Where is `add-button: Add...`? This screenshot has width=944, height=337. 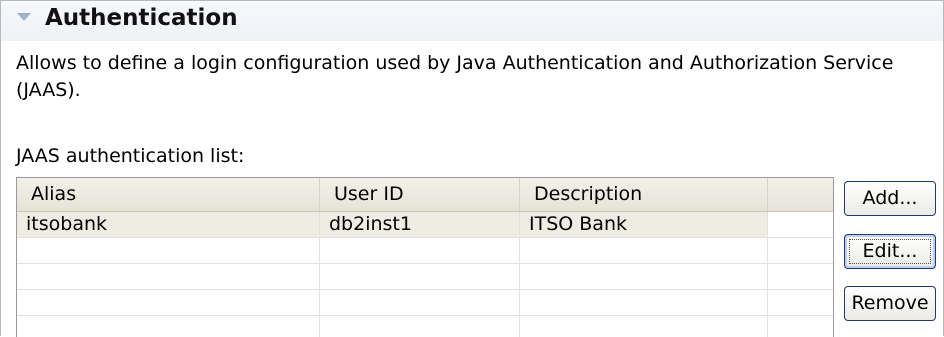
add-button: Add... is located at coordinates (890, 198).